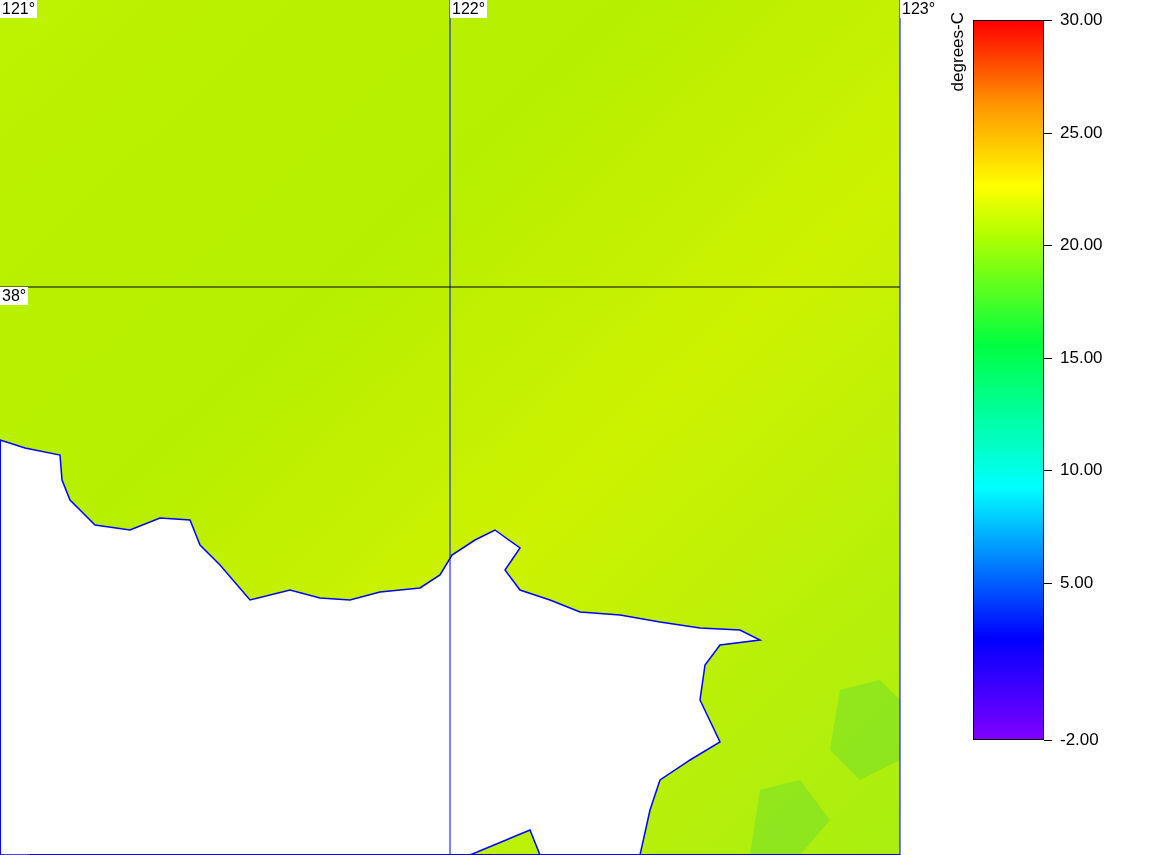 The height and width of the screenshot is (855, 1166). I want to click on tick-label: 5.00, so click(1077, 582).